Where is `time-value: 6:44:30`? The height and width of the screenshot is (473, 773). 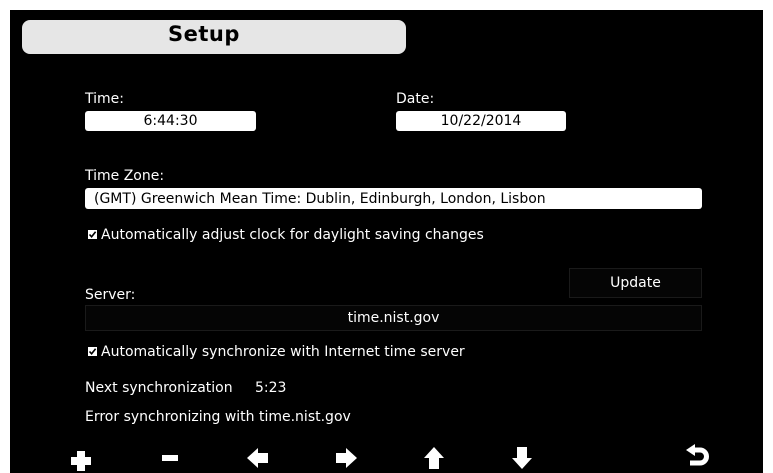
time-value: 6:44:30 is located at coordinates (170, 121).